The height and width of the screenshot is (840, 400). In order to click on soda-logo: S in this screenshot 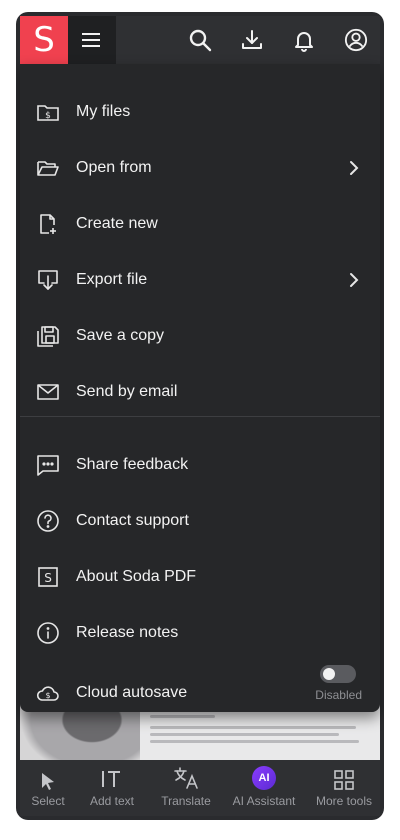, I will do `click(44, 40)`.